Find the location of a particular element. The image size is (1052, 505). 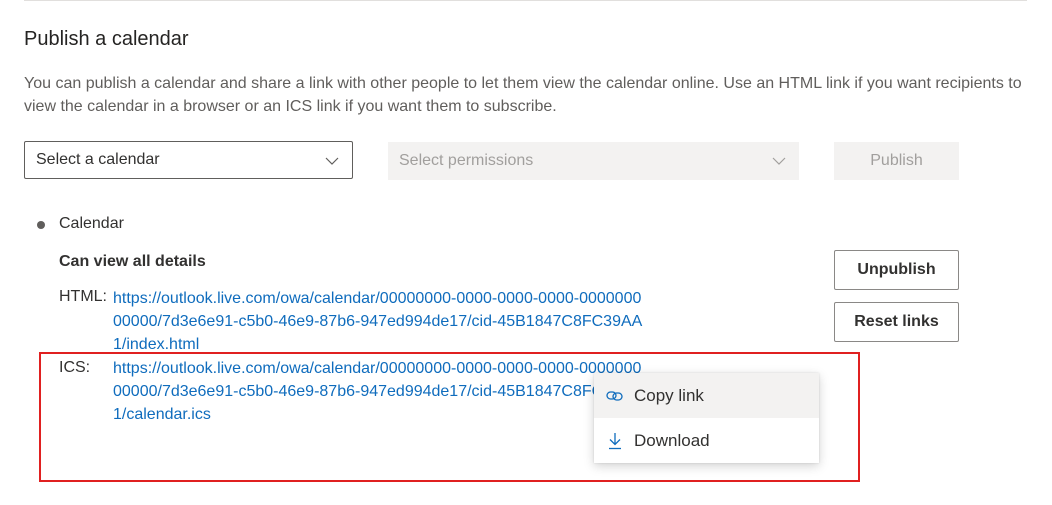

unpublish-button: Unpublish is located at coordinates (896, 270).